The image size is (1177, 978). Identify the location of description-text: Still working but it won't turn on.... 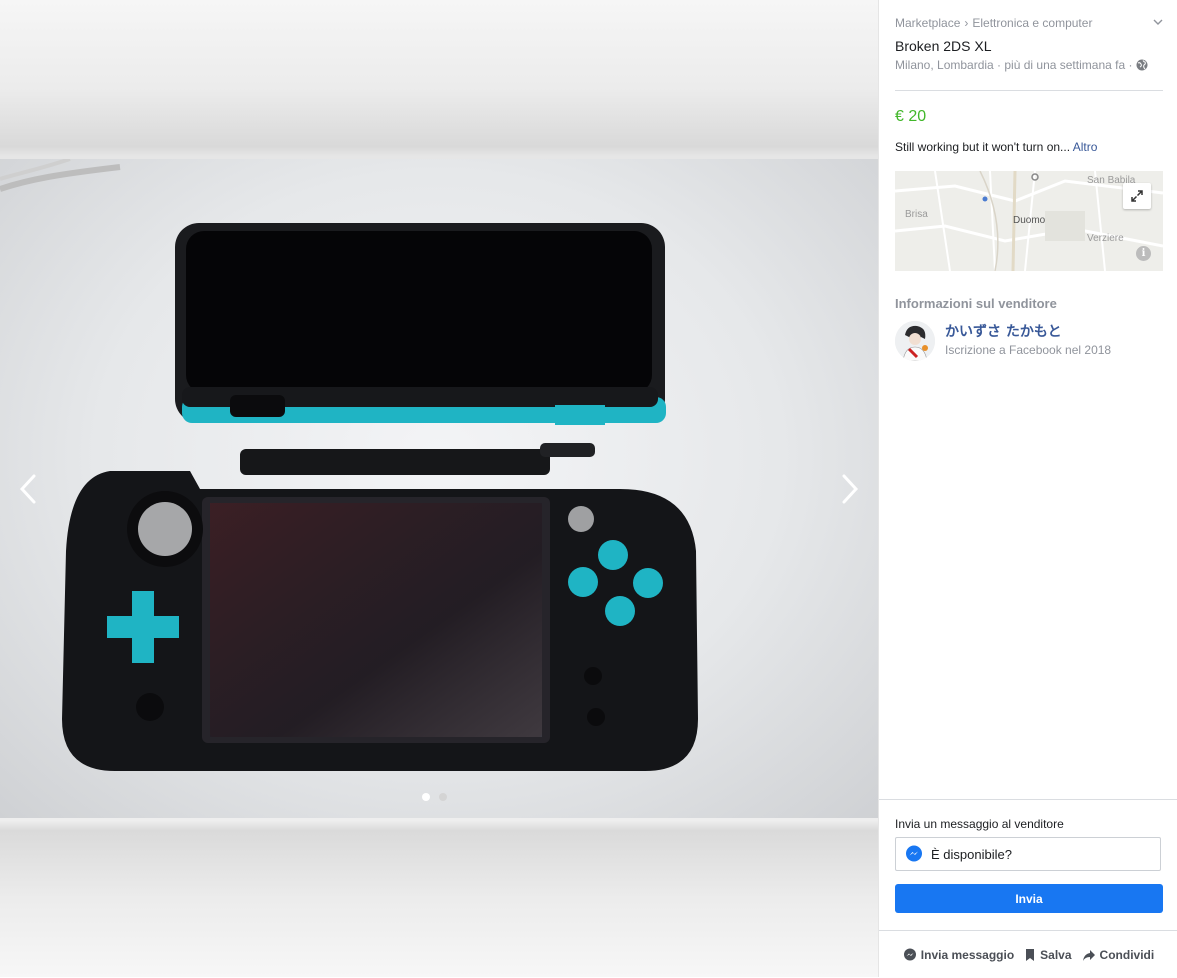
(983, 147).